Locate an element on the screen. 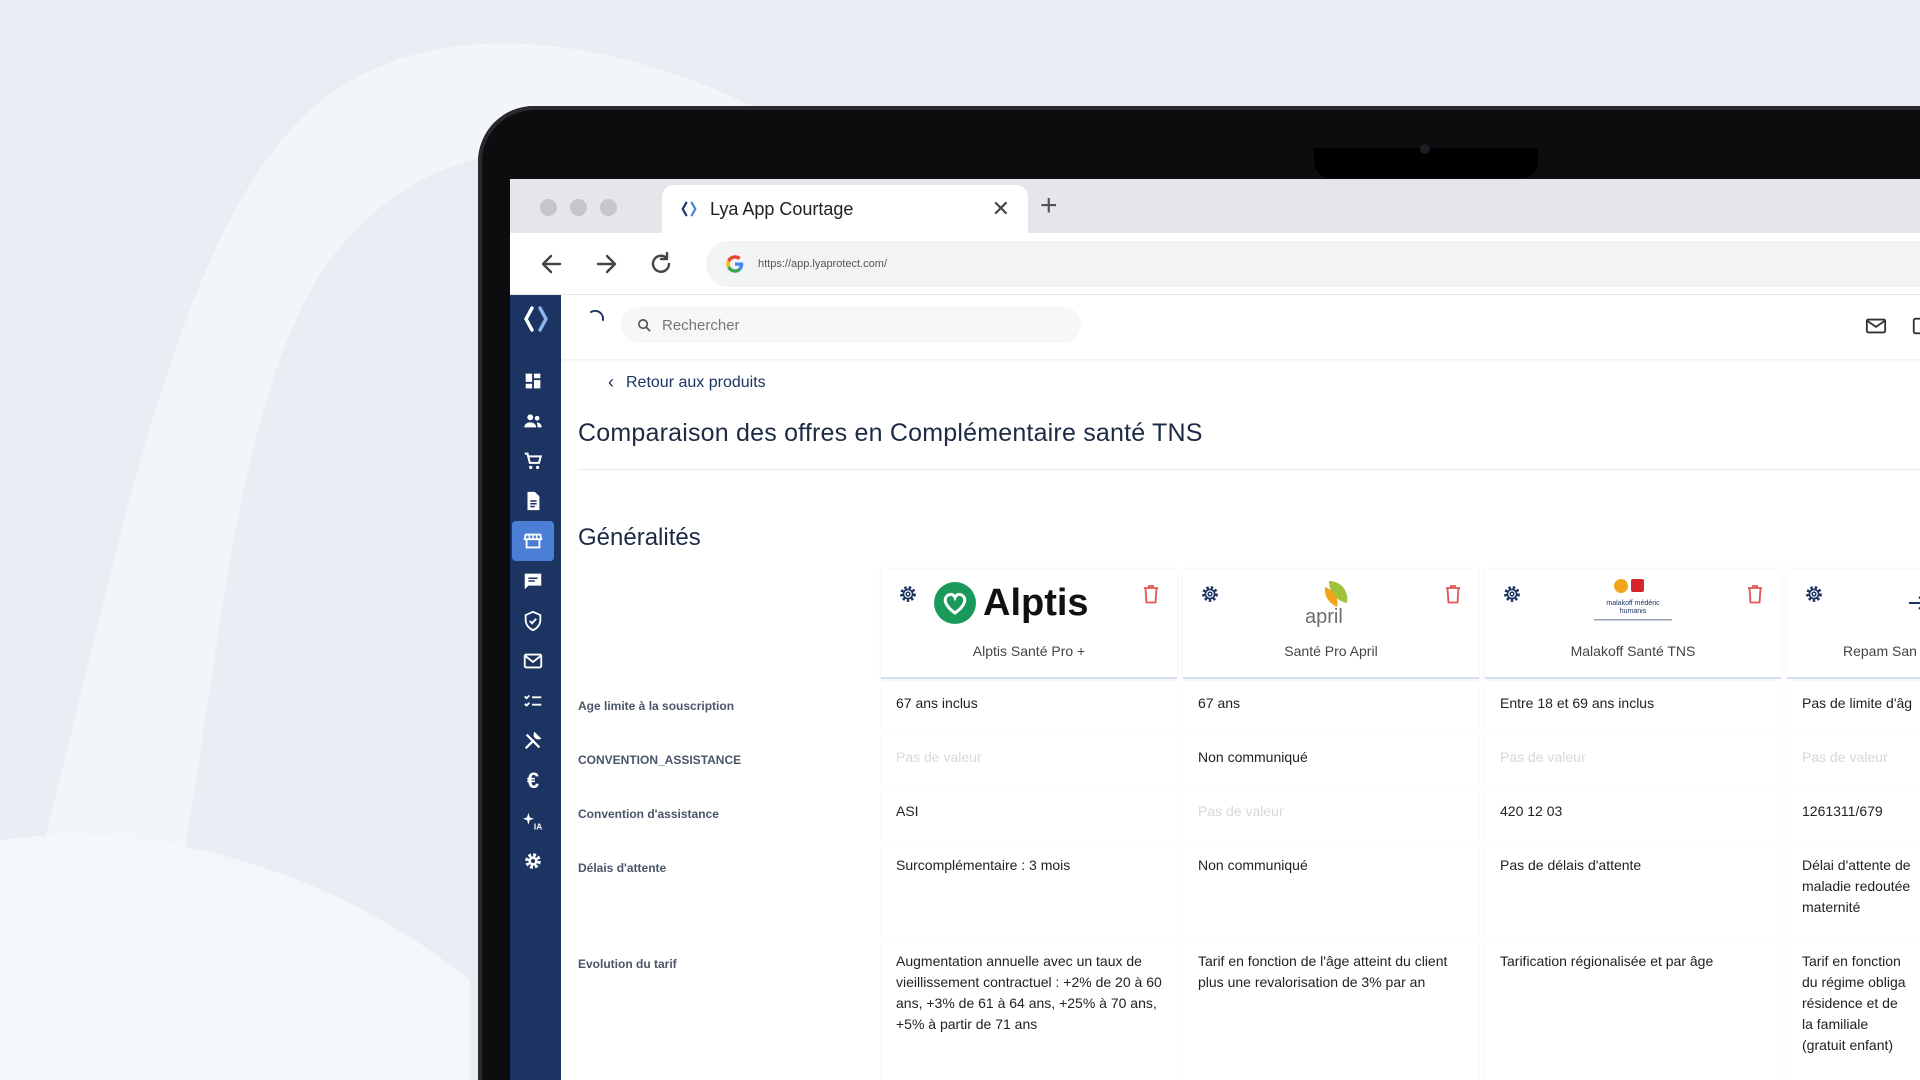 The height and width of the screenshot is (1080, 1920). new-tab-icon: + is located at coordinates (1049, 206).